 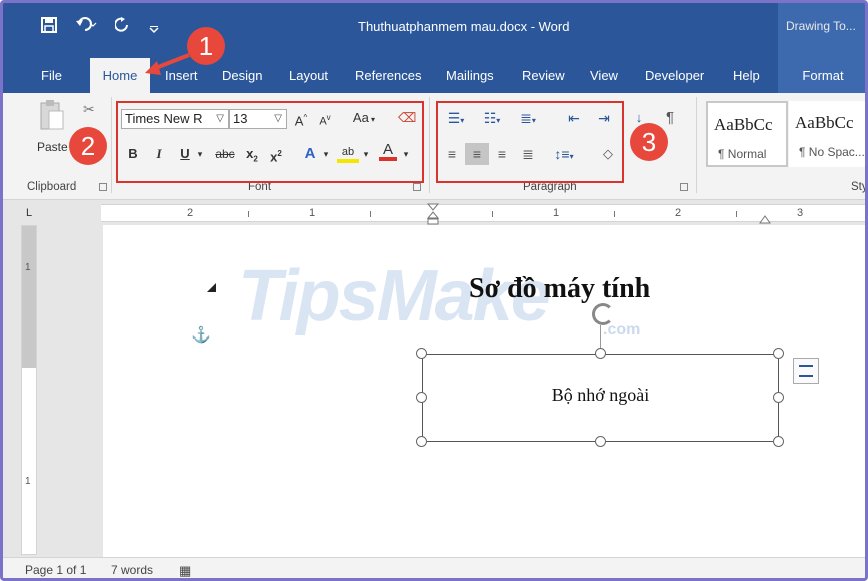 What do you see at coordinates (483, 214) in the screenshot?
I see `horizontal-ruler: 2 1 1 2 3` at bounding box center [483, 214].